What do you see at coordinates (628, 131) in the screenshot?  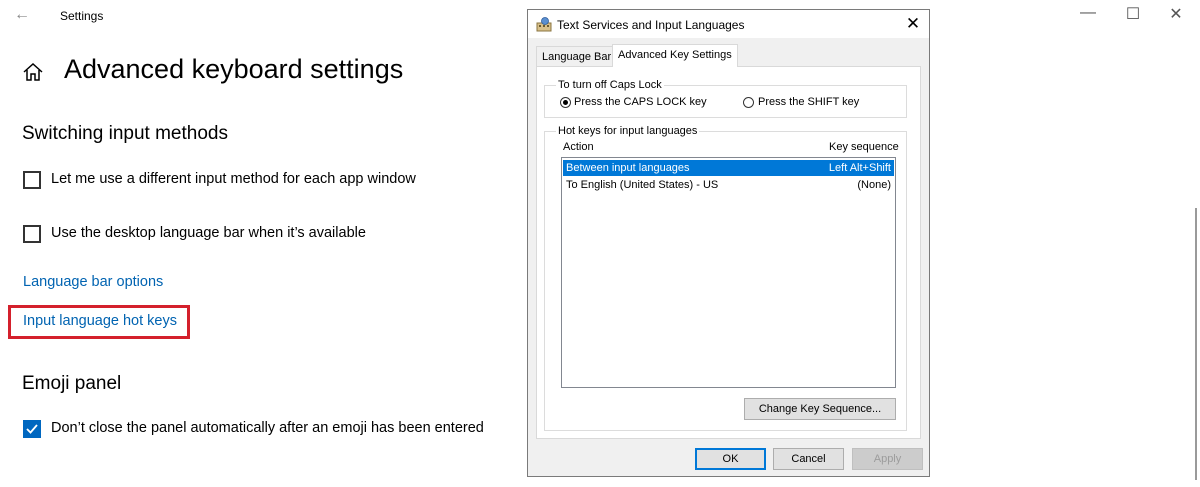 I see `hotkeys-legend: Hot keys for input languages` at bounding box center [628, 131].